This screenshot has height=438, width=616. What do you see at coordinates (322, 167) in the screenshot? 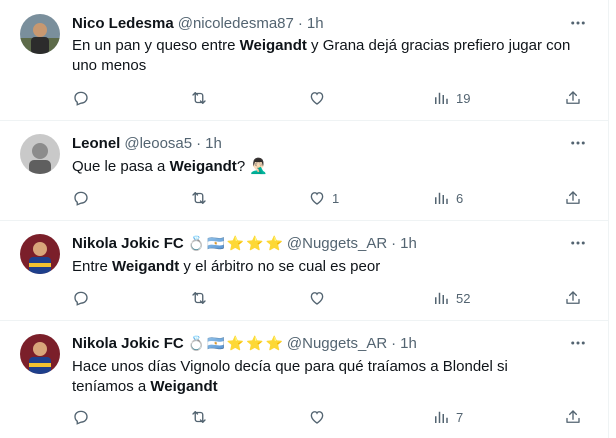
I see `tweet-text: Que le pasa a Weigandt? 🤦🏻‍♂️` at bounding box center [322, 167].